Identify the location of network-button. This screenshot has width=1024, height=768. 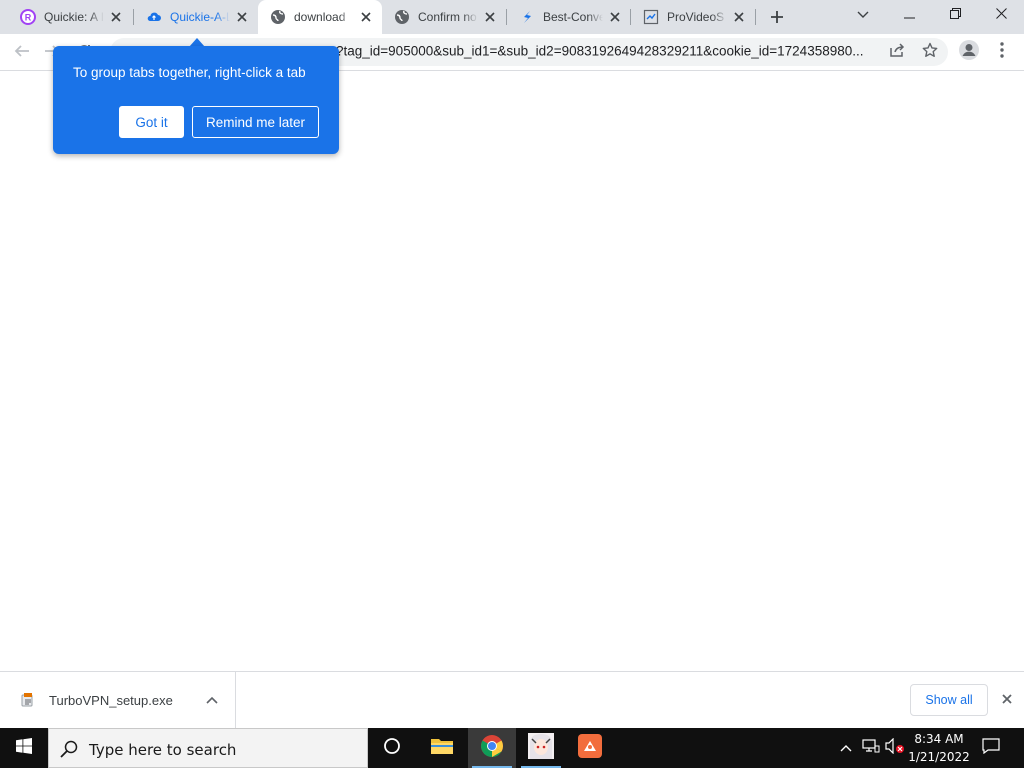
(871, 748).